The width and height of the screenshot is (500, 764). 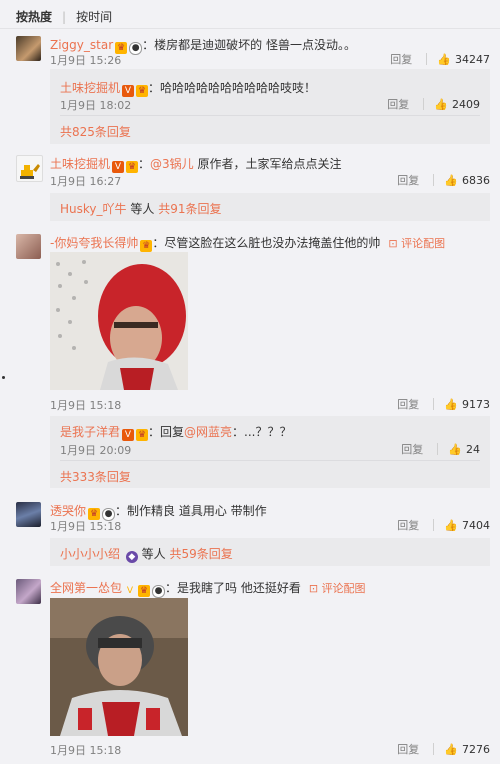 I want to click on reply-actions: 回复 👍 24, so click(x=440, y=449).